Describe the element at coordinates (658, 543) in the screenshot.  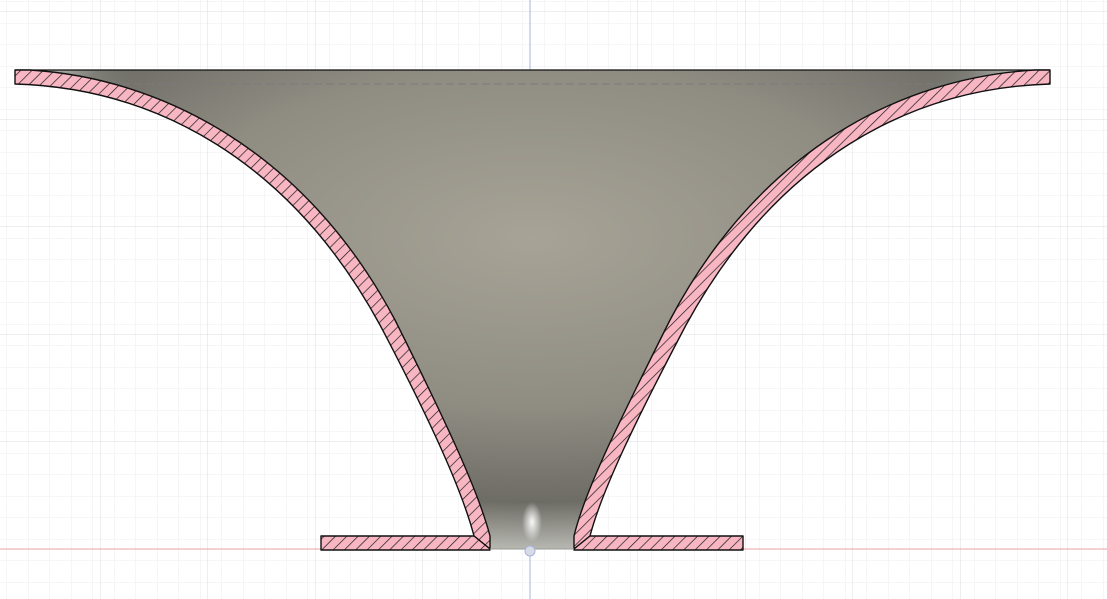
I see `right-base-flange` at that location.